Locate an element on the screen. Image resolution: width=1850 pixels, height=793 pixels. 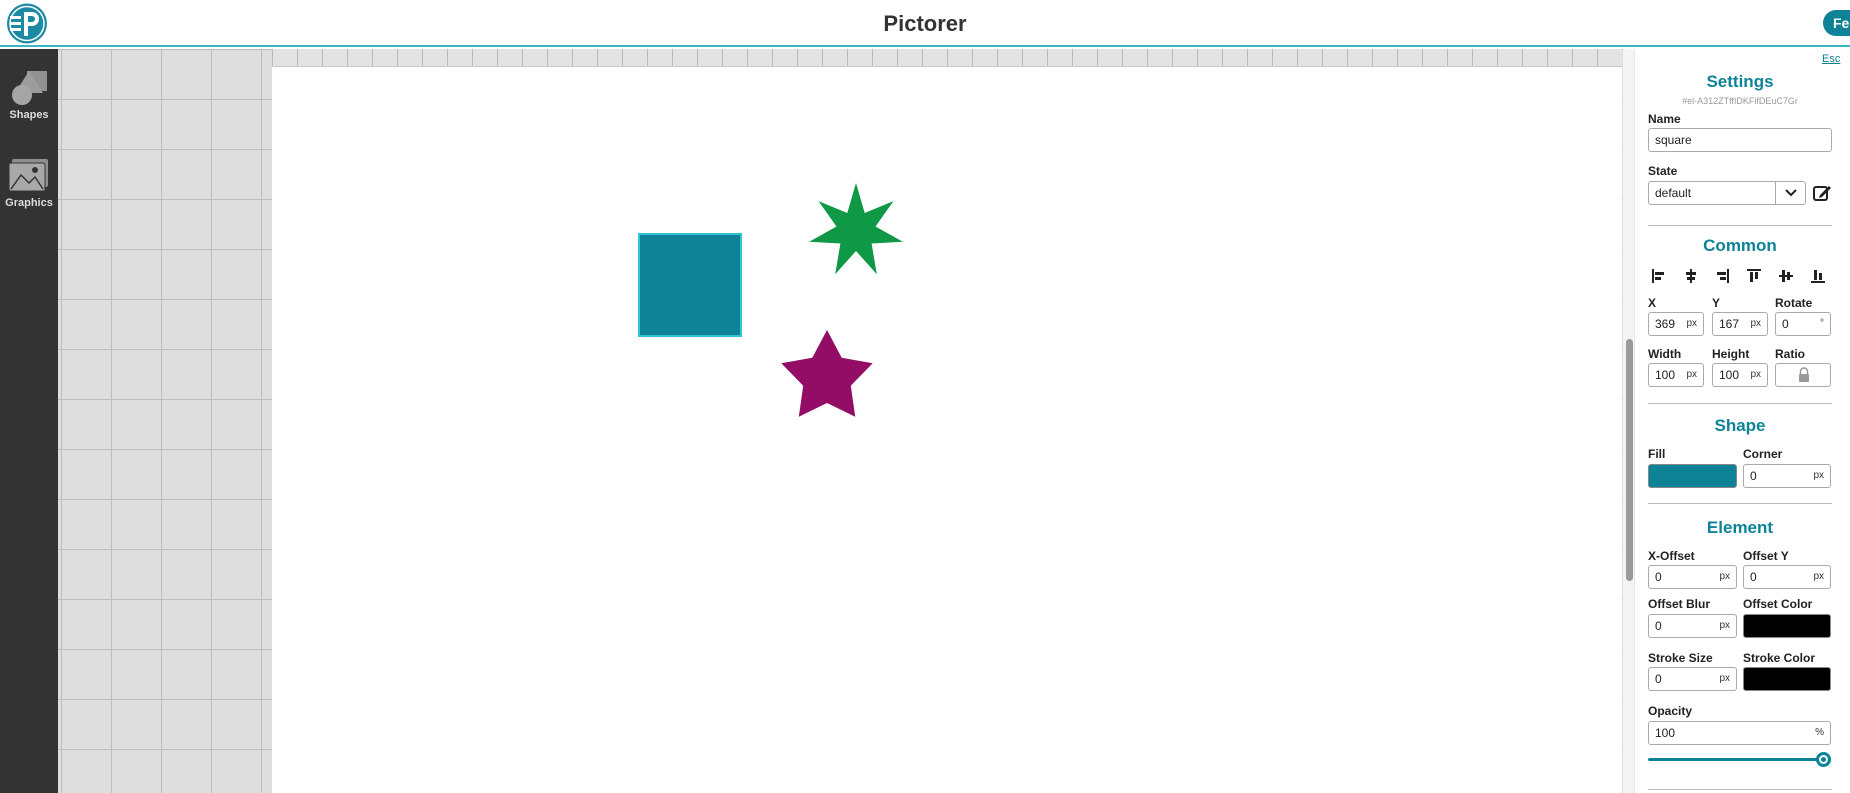
align-middle-vertical-icon is located at coordinates (1786, 276).